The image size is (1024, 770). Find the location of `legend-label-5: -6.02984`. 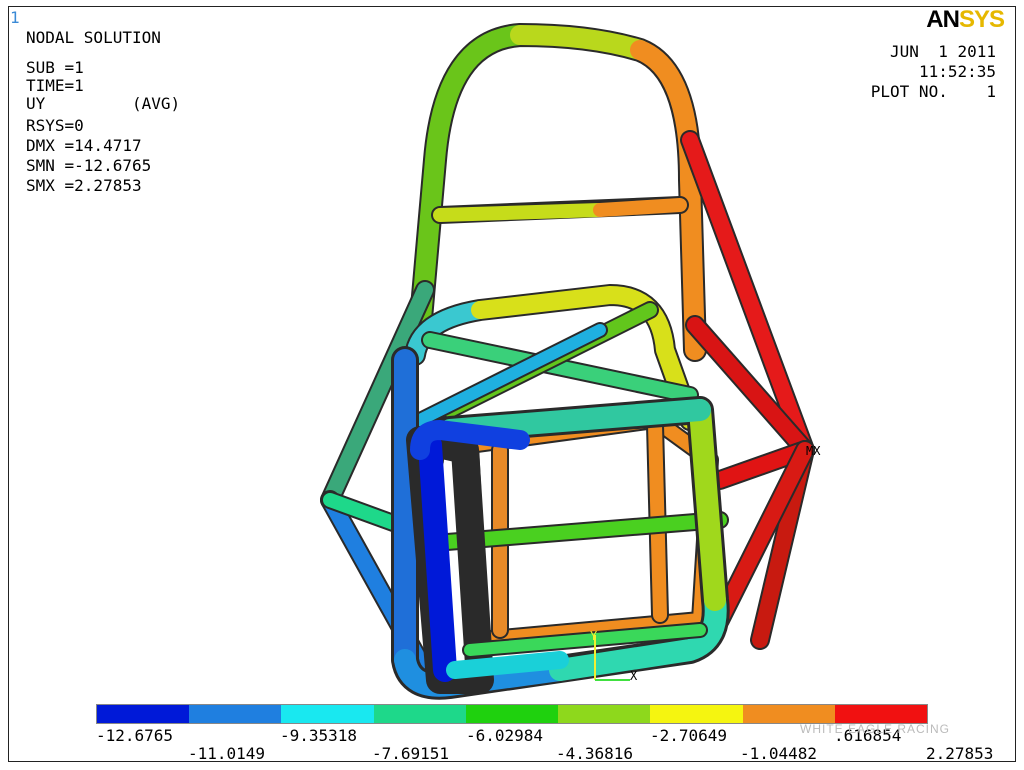

legend-label-5: -6.02984 is located at coordinates (505, 735).